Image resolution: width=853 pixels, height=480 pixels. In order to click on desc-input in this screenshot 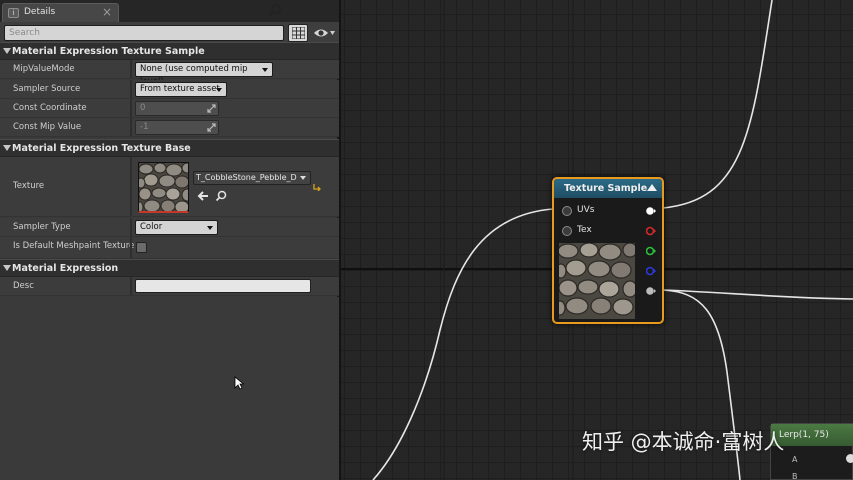, I will do `click(223, 286)`.